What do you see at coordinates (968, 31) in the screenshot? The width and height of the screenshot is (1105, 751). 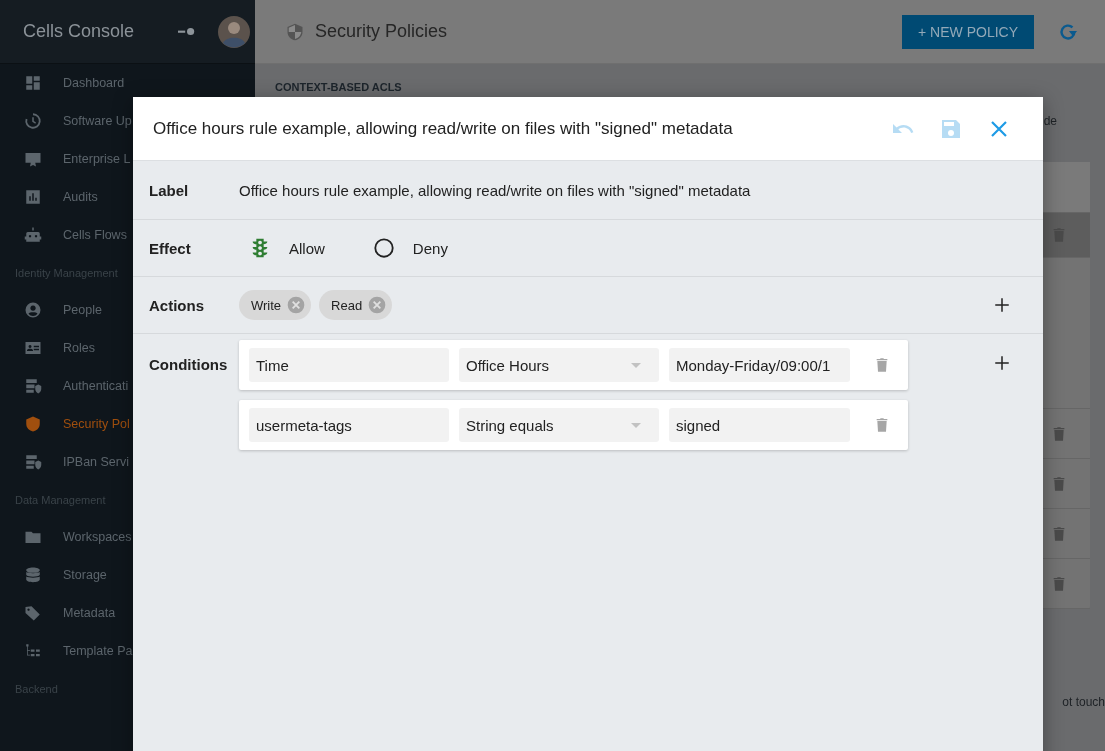 I see `new-policy-button: + NEW POLICY` at bounding box center [968, 31].